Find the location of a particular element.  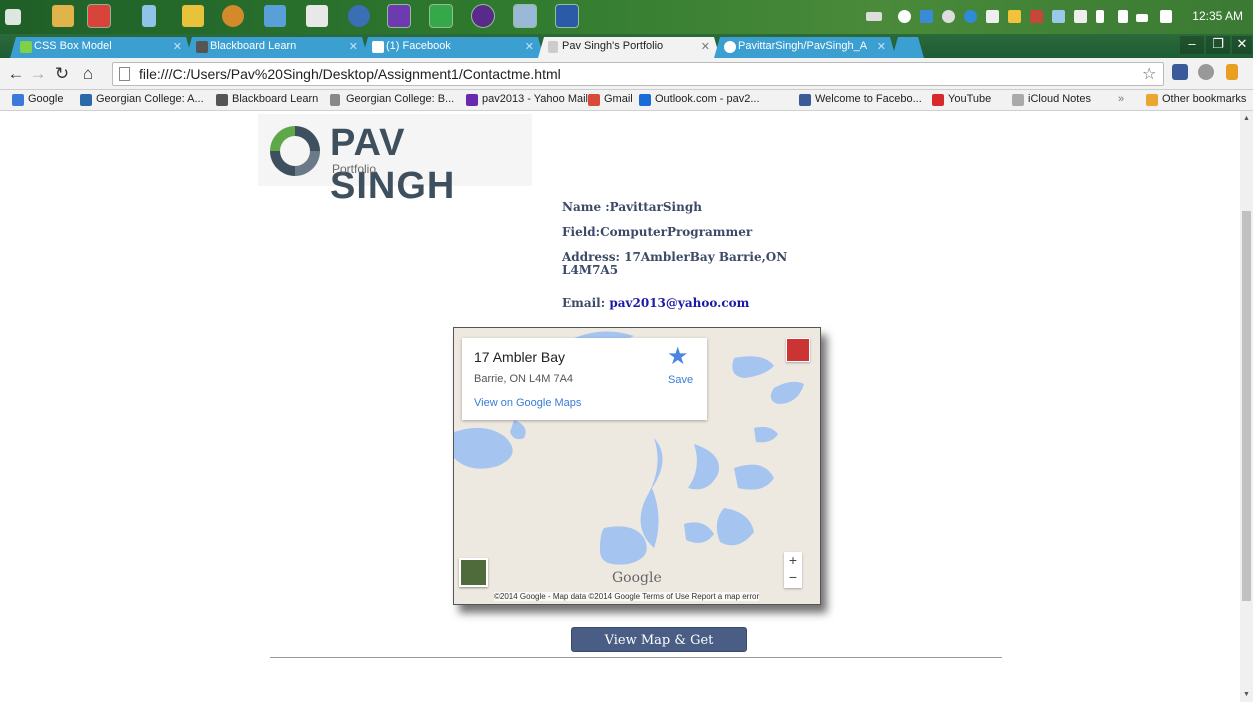

satellite-toggle is located at coordinates (473, 572).